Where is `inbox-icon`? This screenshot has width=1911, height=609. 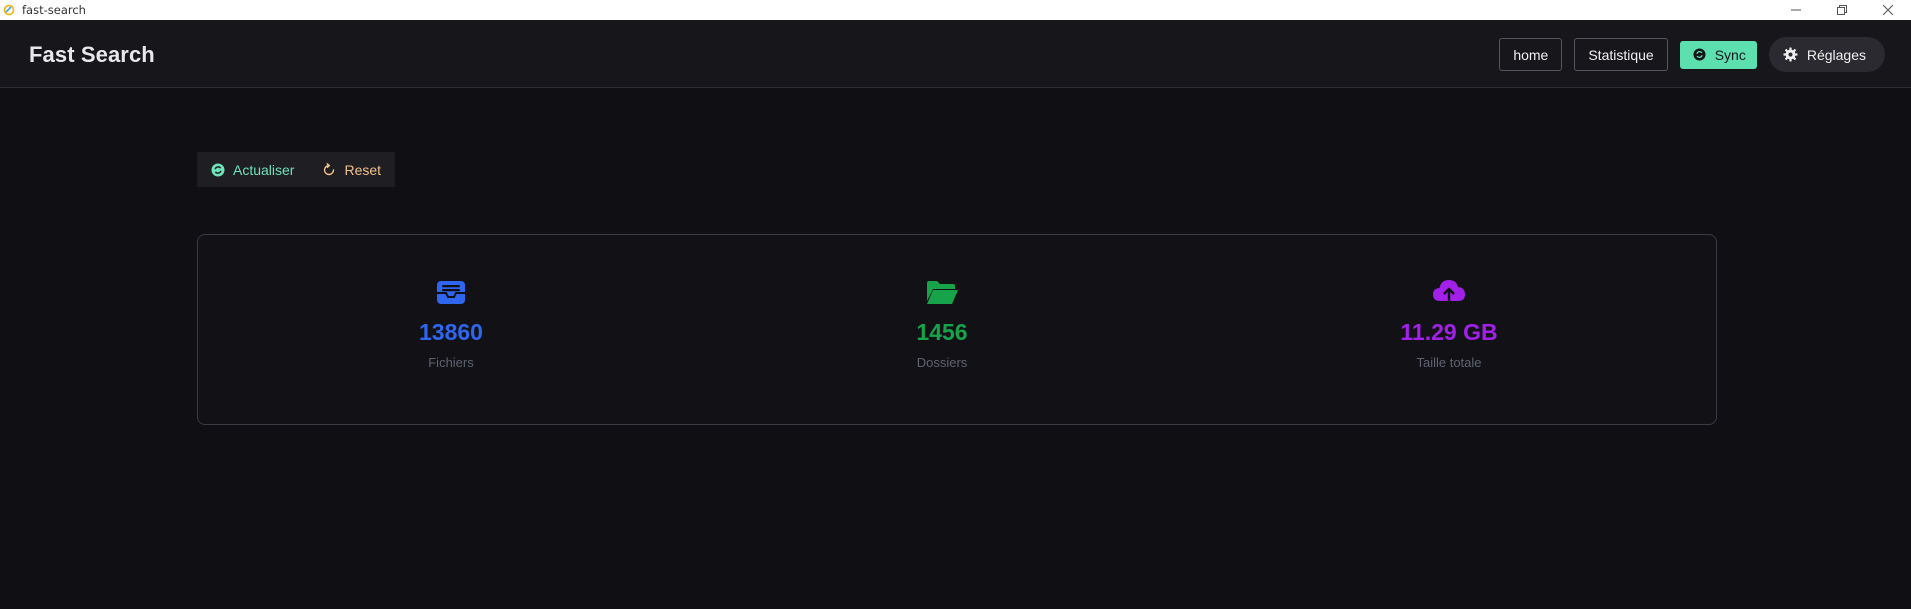
inbox-icon is located at coordinates (451, 292).